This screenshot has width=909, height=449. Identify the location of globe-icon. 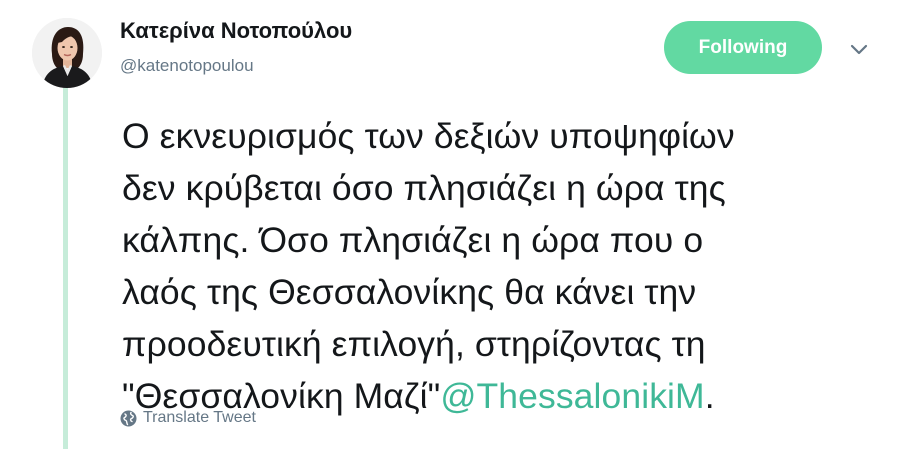
(128, 418).